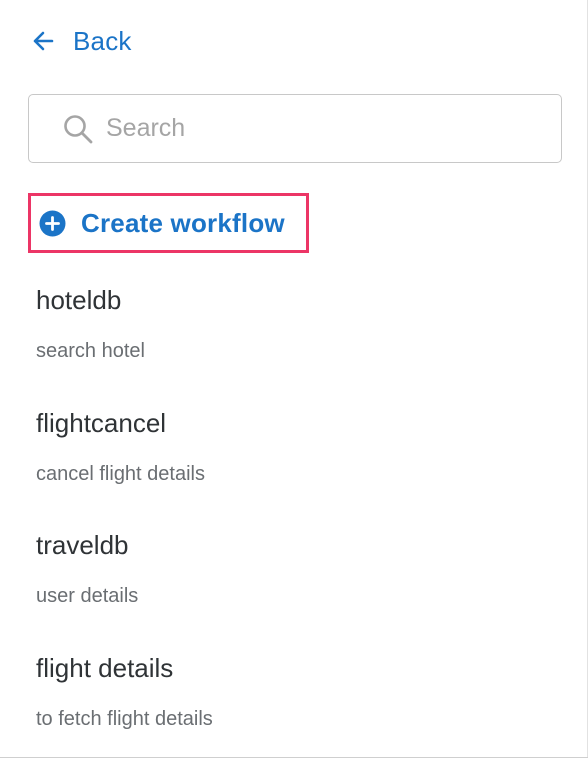 The height and width of the screenshot is (758, 588). I want to click on workflow-name: flight details, so click(105, 668).